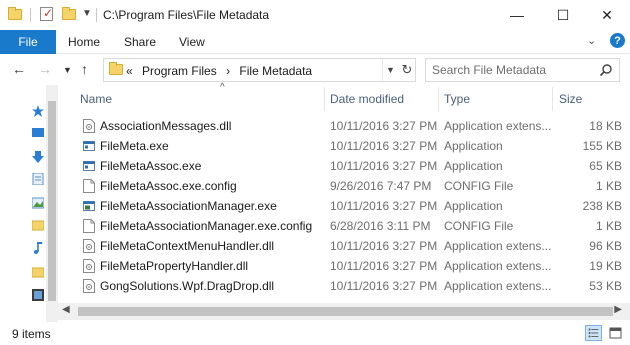 This screenshot has width=630, height=345. I want to click on refresh-icon: ↻, so click(407, 70).